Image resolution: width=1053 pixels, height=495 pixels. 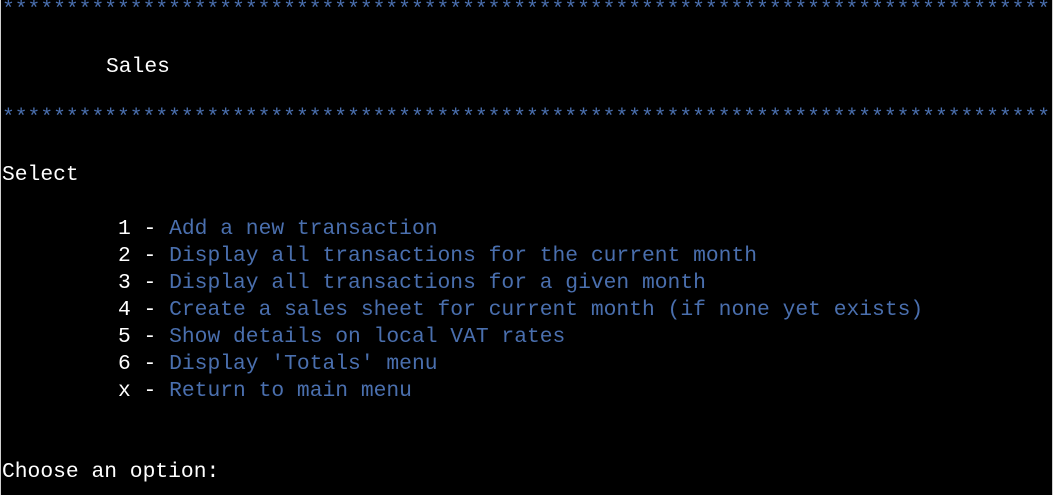 I want to click on menu-label: Return to main menu, so click(x=290, y=391).